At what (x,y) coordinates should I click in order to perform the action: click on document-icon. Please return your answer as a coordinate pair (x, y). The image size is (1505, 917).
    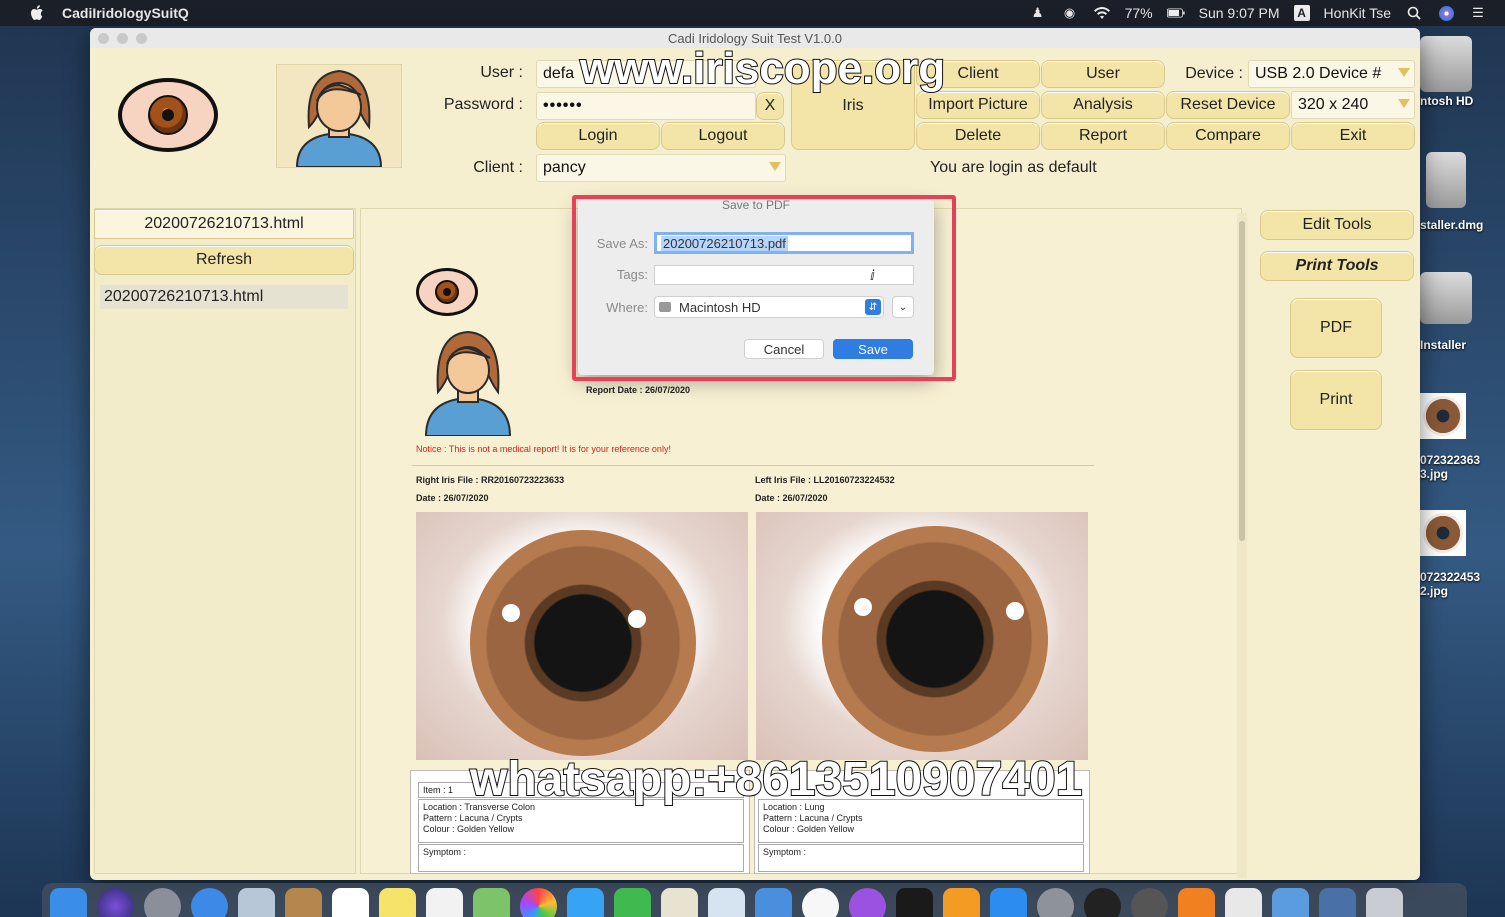
    Looking at the image, I should click on (1243, 902).